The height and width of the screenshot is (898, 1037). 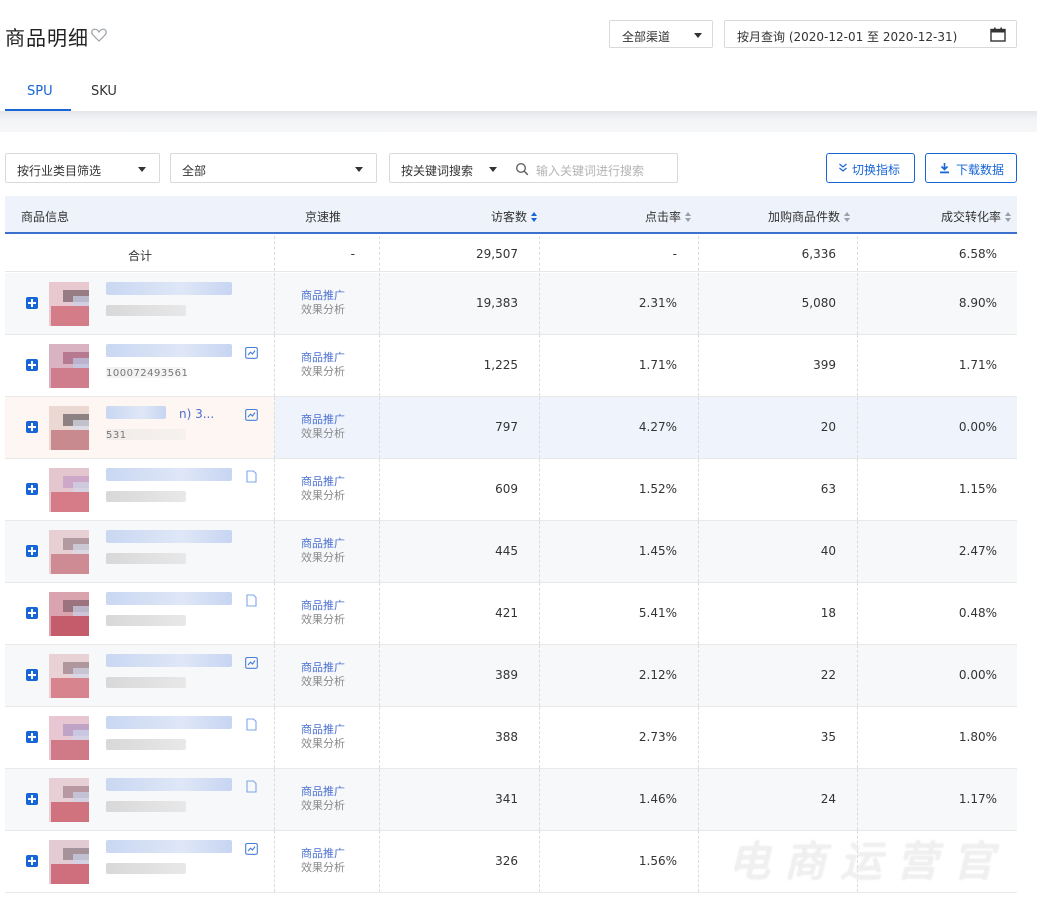 I want to click on tab-spu: SPU, so click(x=40, y=91).